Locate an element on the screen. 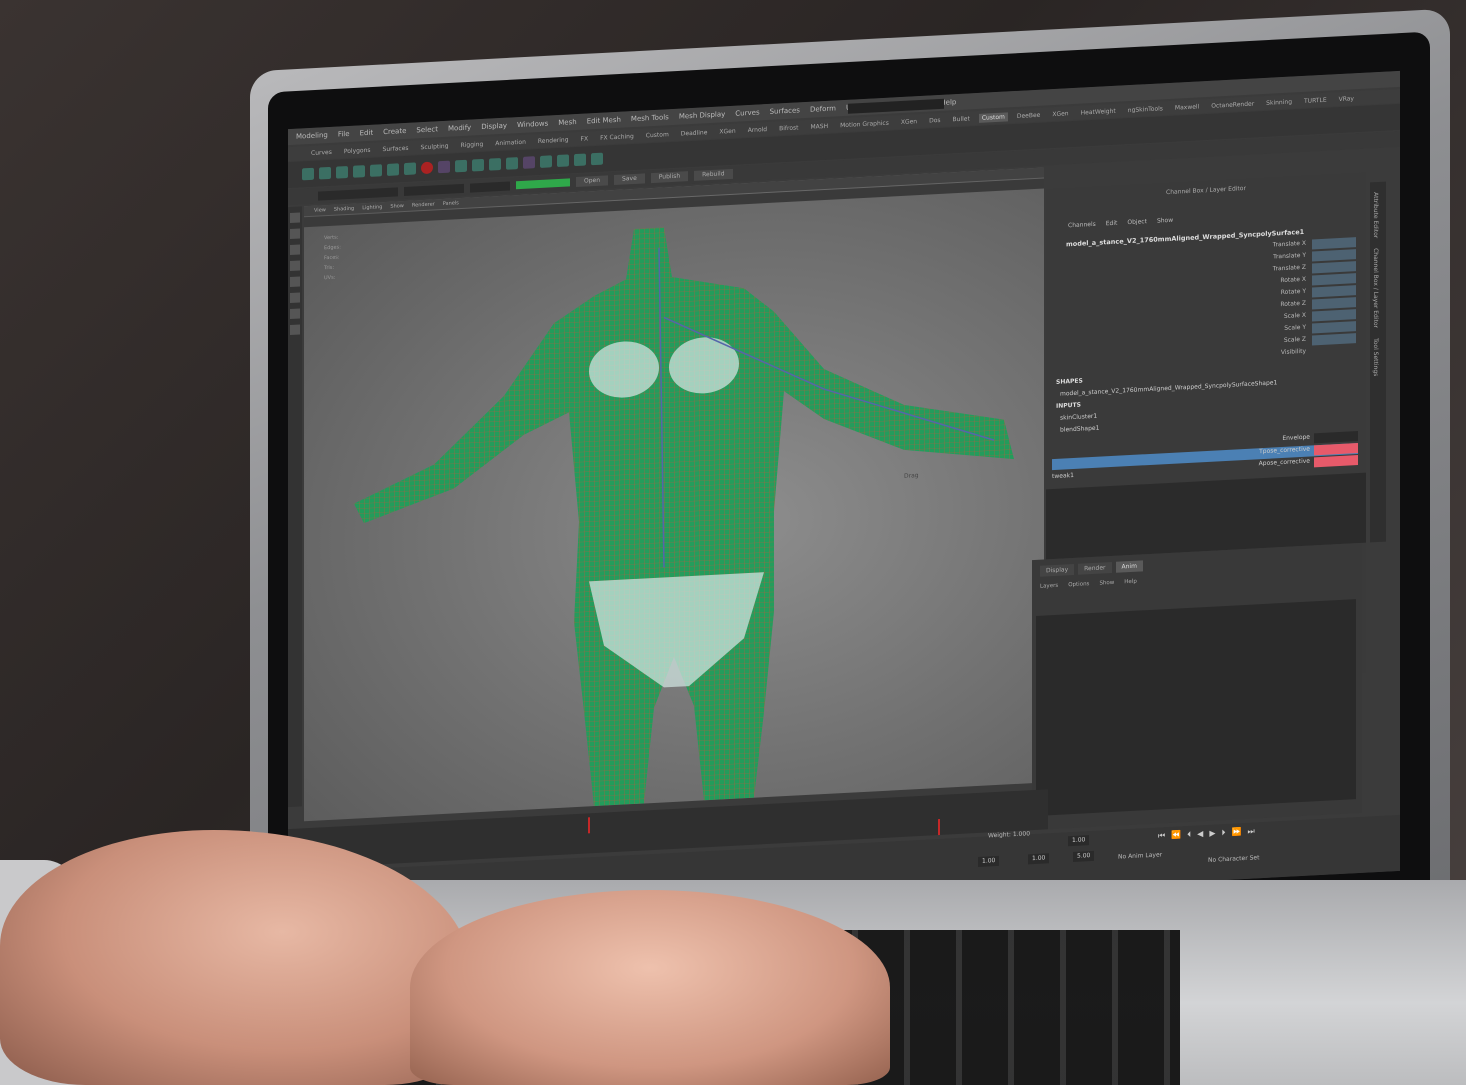  menu-item: Edit is located at coordinates (367, 133).